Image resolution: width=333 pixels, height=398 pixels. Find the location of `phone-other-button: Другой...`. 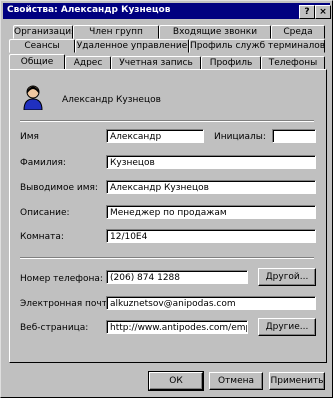

phone-other-button: Другой... is located at coordinates (287, 277).